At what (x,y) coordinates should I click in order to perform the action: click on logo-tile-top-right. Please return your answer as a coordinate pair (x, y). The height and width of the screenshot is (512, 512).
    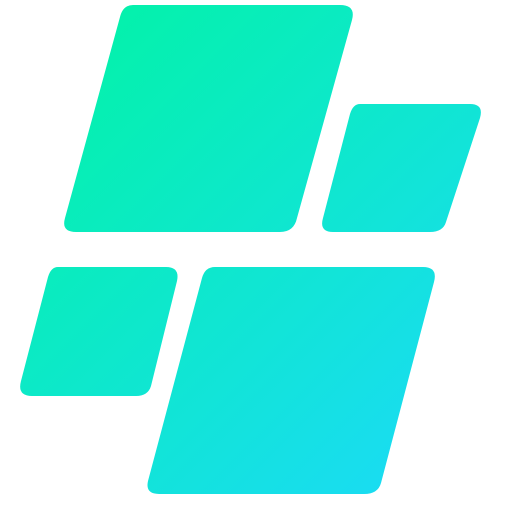
    Looking at the image, I should click on (401, 168).